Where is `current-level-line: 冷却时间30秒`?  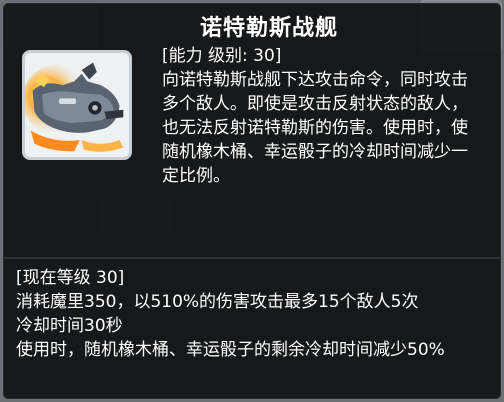
current-level-line: 冷却时间30秒 is located at coordinates (69, 326).